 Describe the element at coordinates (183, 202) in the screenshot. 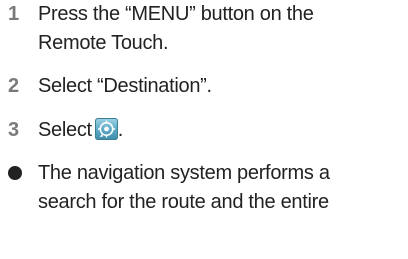

I see `bullet-text-line: search for the route and the entire` at that location.